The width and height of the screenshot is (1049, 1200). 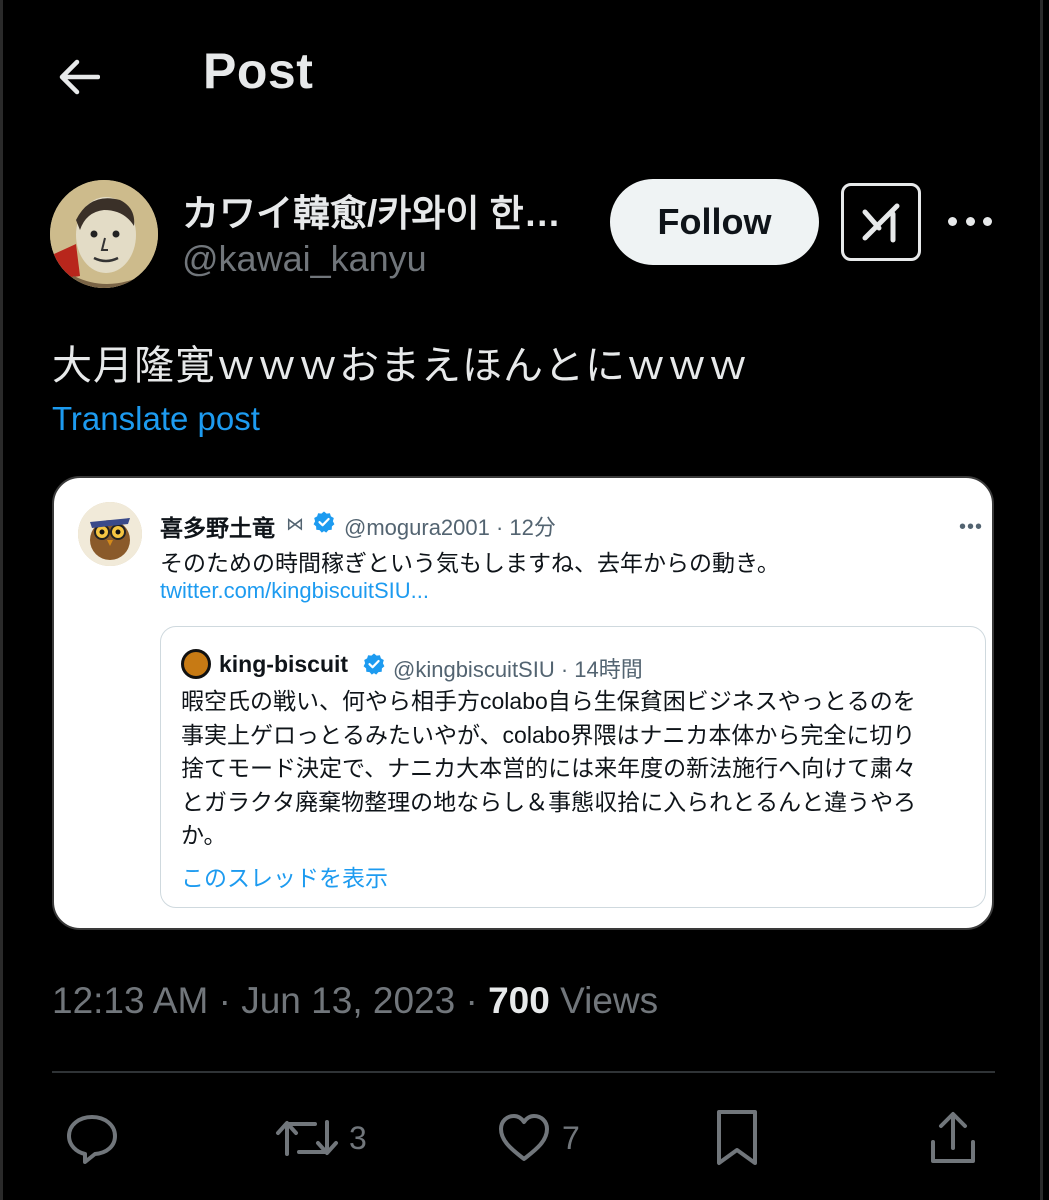 What do you see at coordinates (524, 1137) in the screenshot?
I see `like-icon` at bounding box center [524, 1137].